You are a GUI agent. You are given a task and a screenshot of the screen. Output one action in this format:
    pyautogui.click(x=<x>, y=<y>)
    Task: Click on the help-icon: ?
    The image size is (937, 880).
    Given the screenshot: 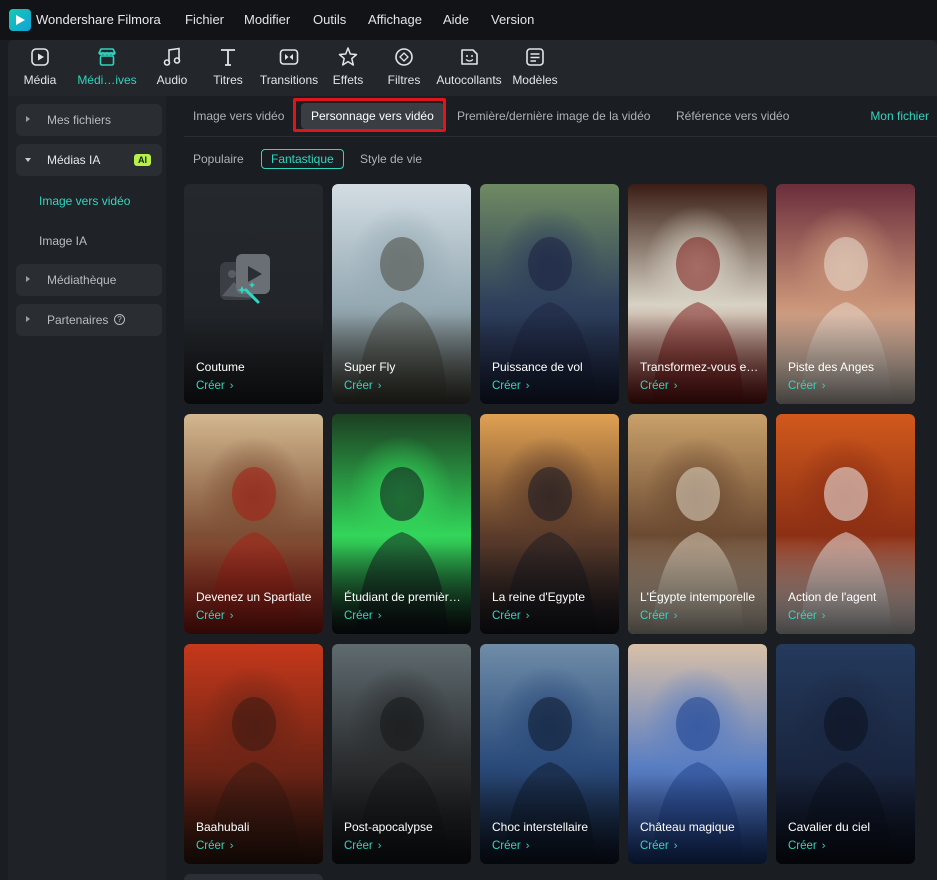 What is the action you would take?
    pyautogui.click(x=119, y=319)
    